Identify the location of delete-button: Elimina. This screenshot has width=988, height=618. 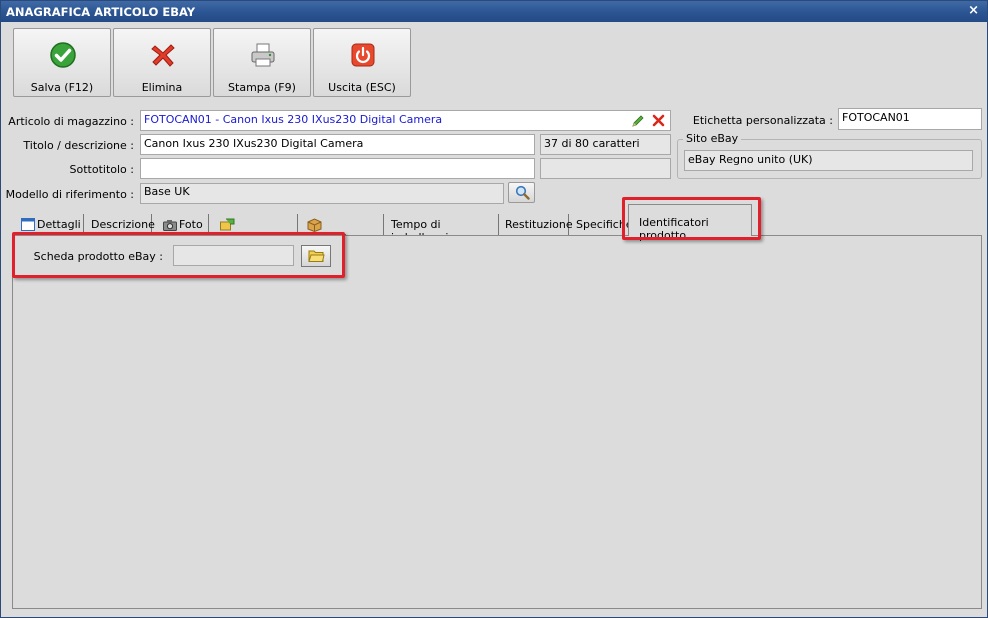
(162, 62).